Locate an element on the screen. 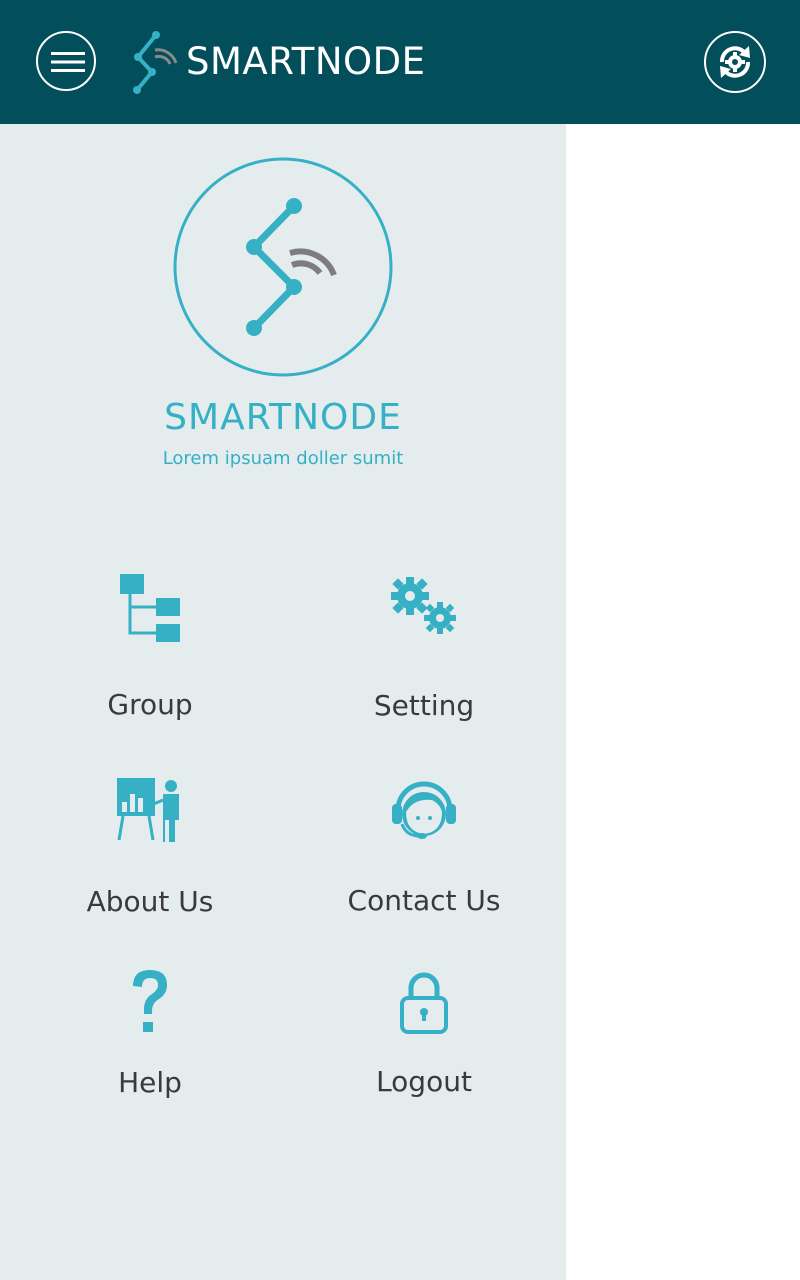 This screenshot has width=800, height=1280. menu-item-label: Group is located at coordinates (150, 704).